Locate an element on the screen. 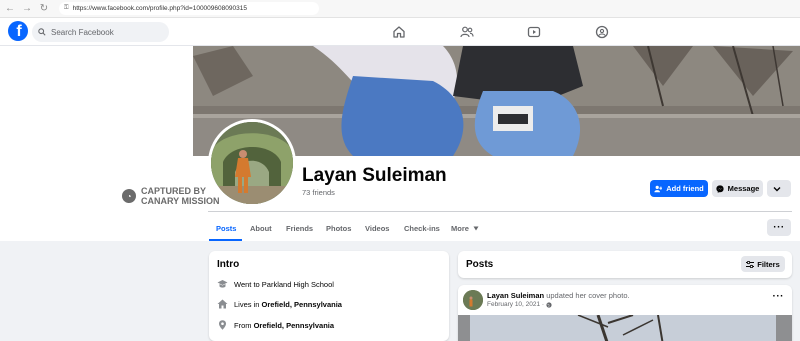 Image resolution: width=800 pixels, height=341 pixels. tab-photos: Photos is located at coordinates (338, 228).